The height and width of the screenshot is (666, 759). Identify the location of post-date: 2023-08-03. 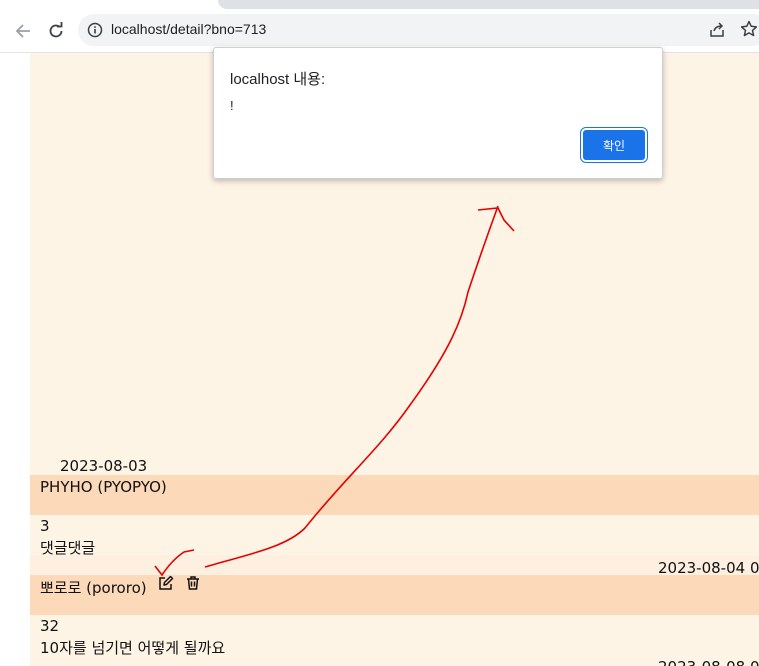
(104, 466).